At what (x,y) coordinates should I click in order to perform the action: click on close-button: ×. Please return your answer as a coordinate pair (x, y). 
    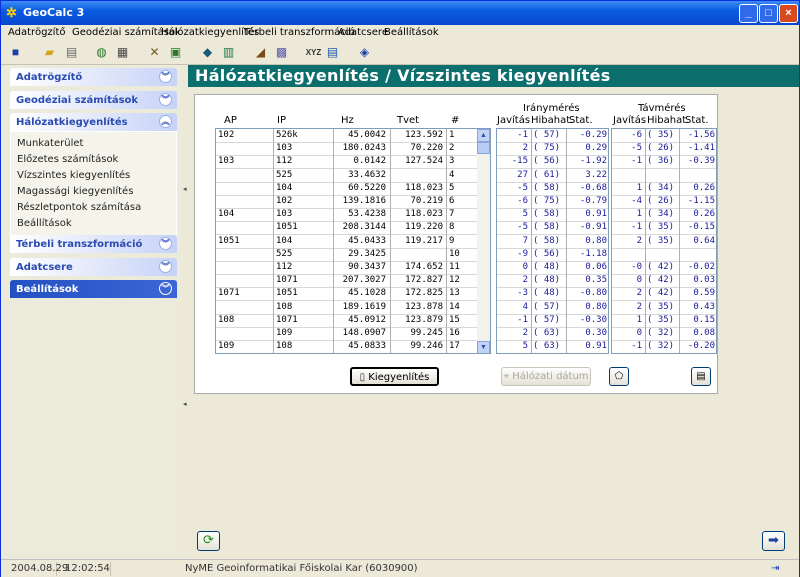
    Looking at the image, I should click on (788, 13).